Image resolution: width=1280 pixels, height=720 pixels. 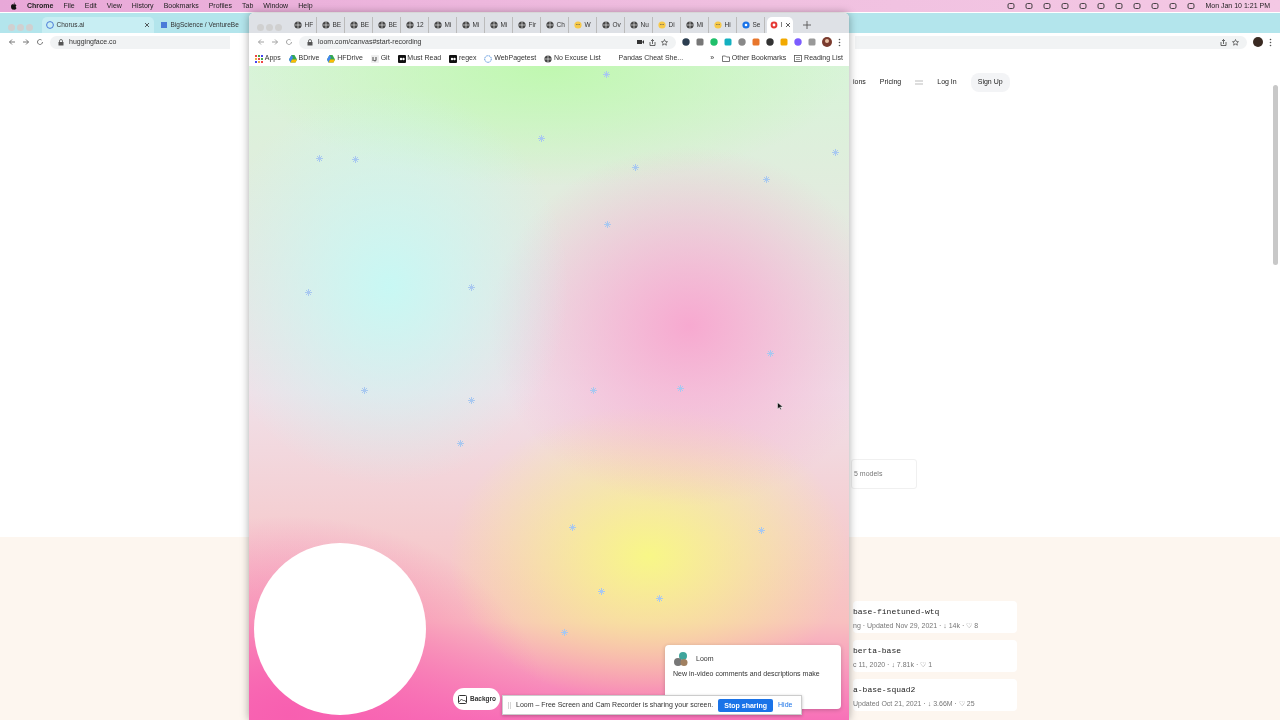 What do you see at coordinates (509, 705) in the screenshot?
I see `drag-handle-icon` at bounding box center [509, 705].